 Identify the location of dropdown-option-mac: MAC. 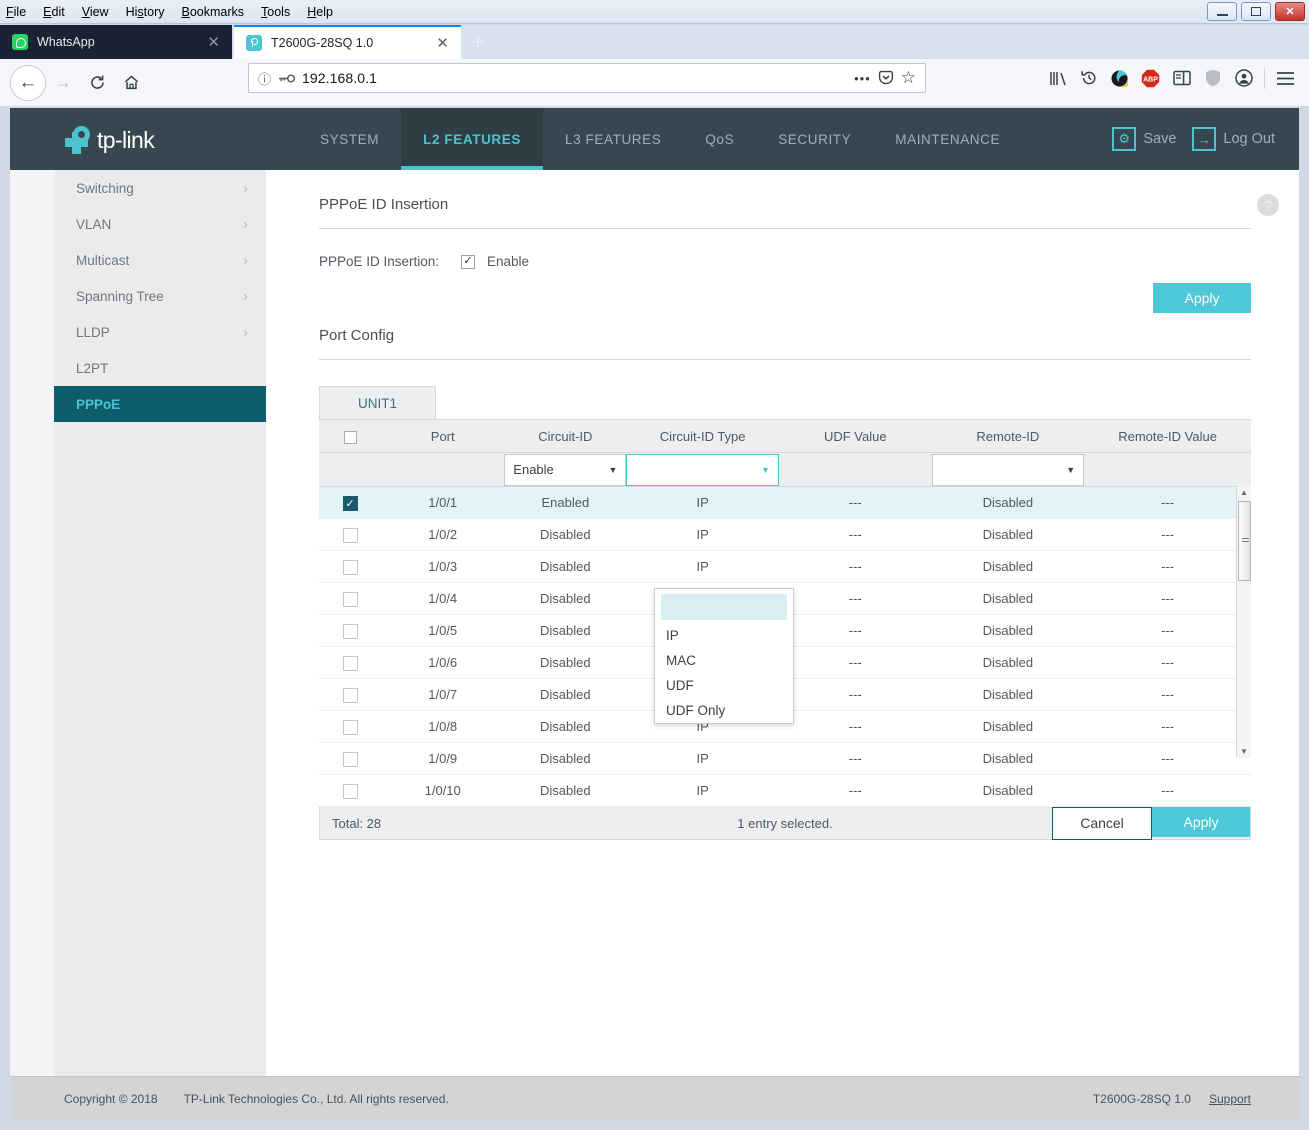
(724, 660).